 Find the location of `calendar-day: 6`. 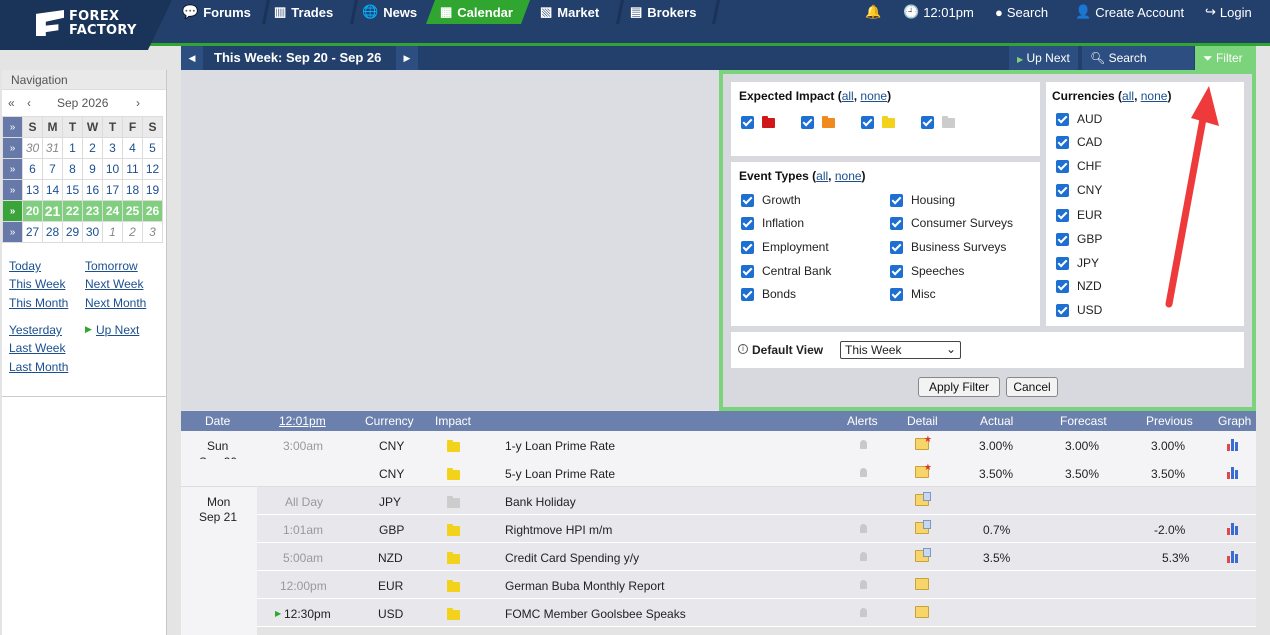

calendar-day: 6 is located at coordinates (32, 169).